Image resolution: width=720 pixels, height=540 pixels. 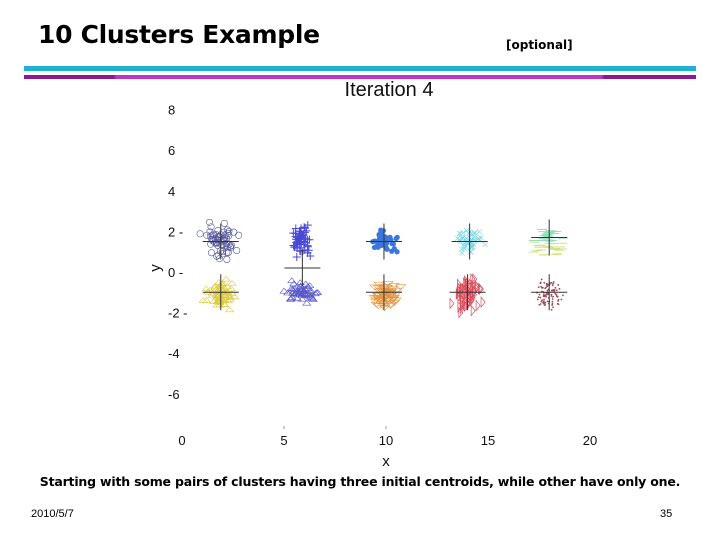 I want to click on y-tick-label: -2 -, so click(x=178, y=313).